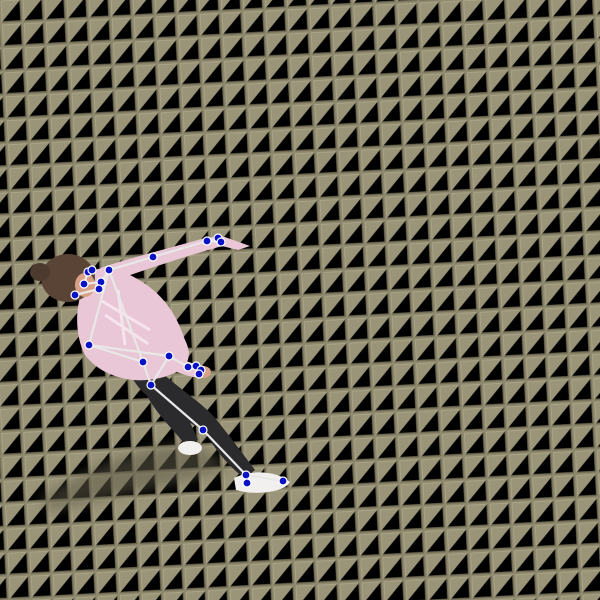 The height and width of the screenshot is (600, 600). What do you see at coordinates (40, 272) in the screenshot?
I see `hair-bun` at bounding box center [40, 272].